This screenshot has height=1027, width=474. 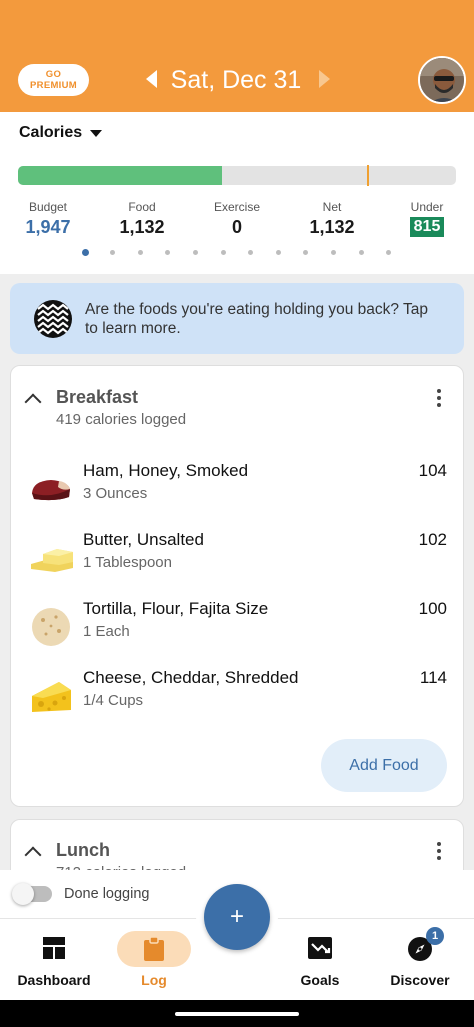 I want to click on nav-log: Log, so click(x=154, y=960).